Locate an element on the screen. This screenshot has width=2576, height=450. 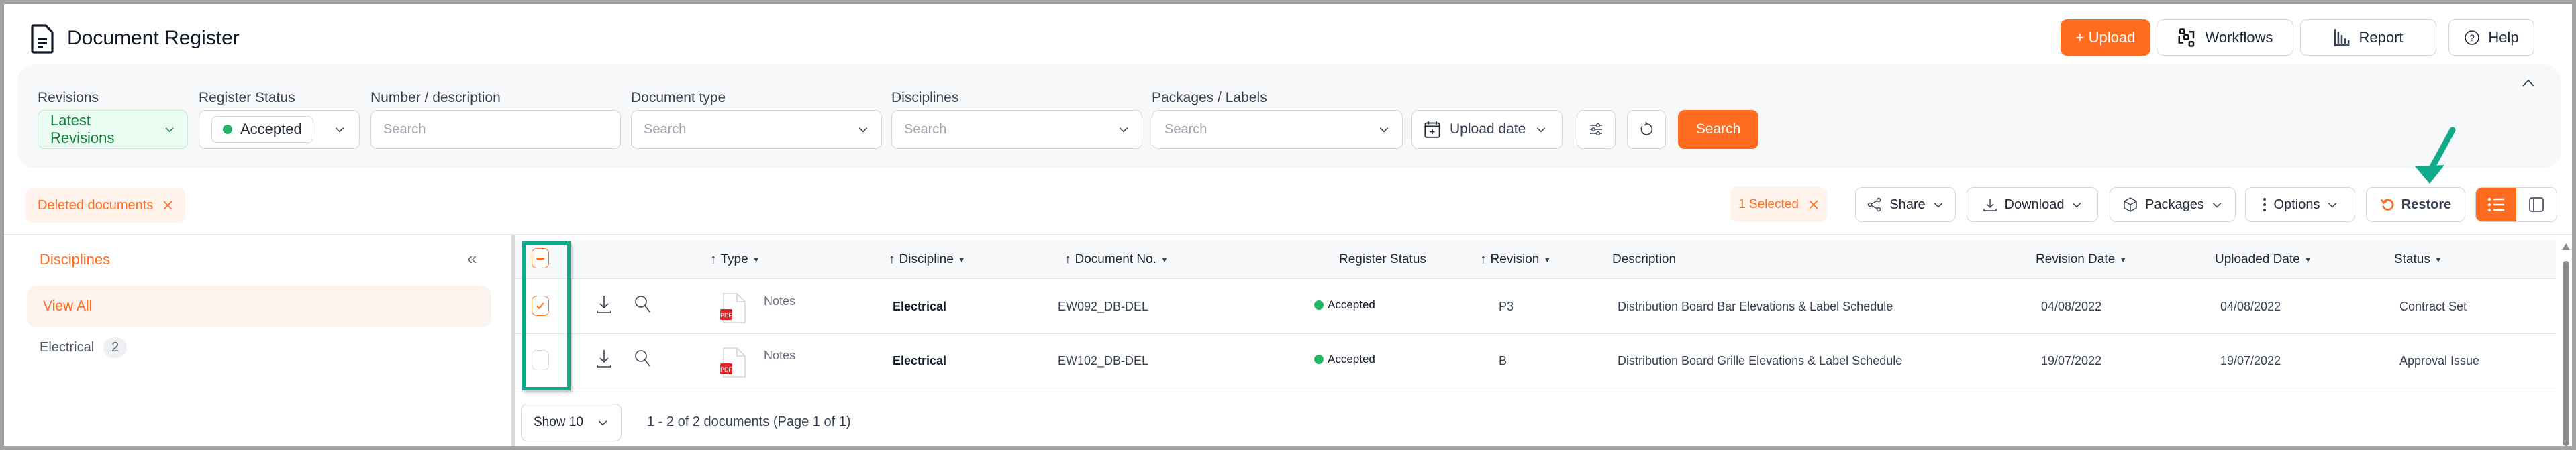
clear-selection-icon is located at coordinates (1813, 204).